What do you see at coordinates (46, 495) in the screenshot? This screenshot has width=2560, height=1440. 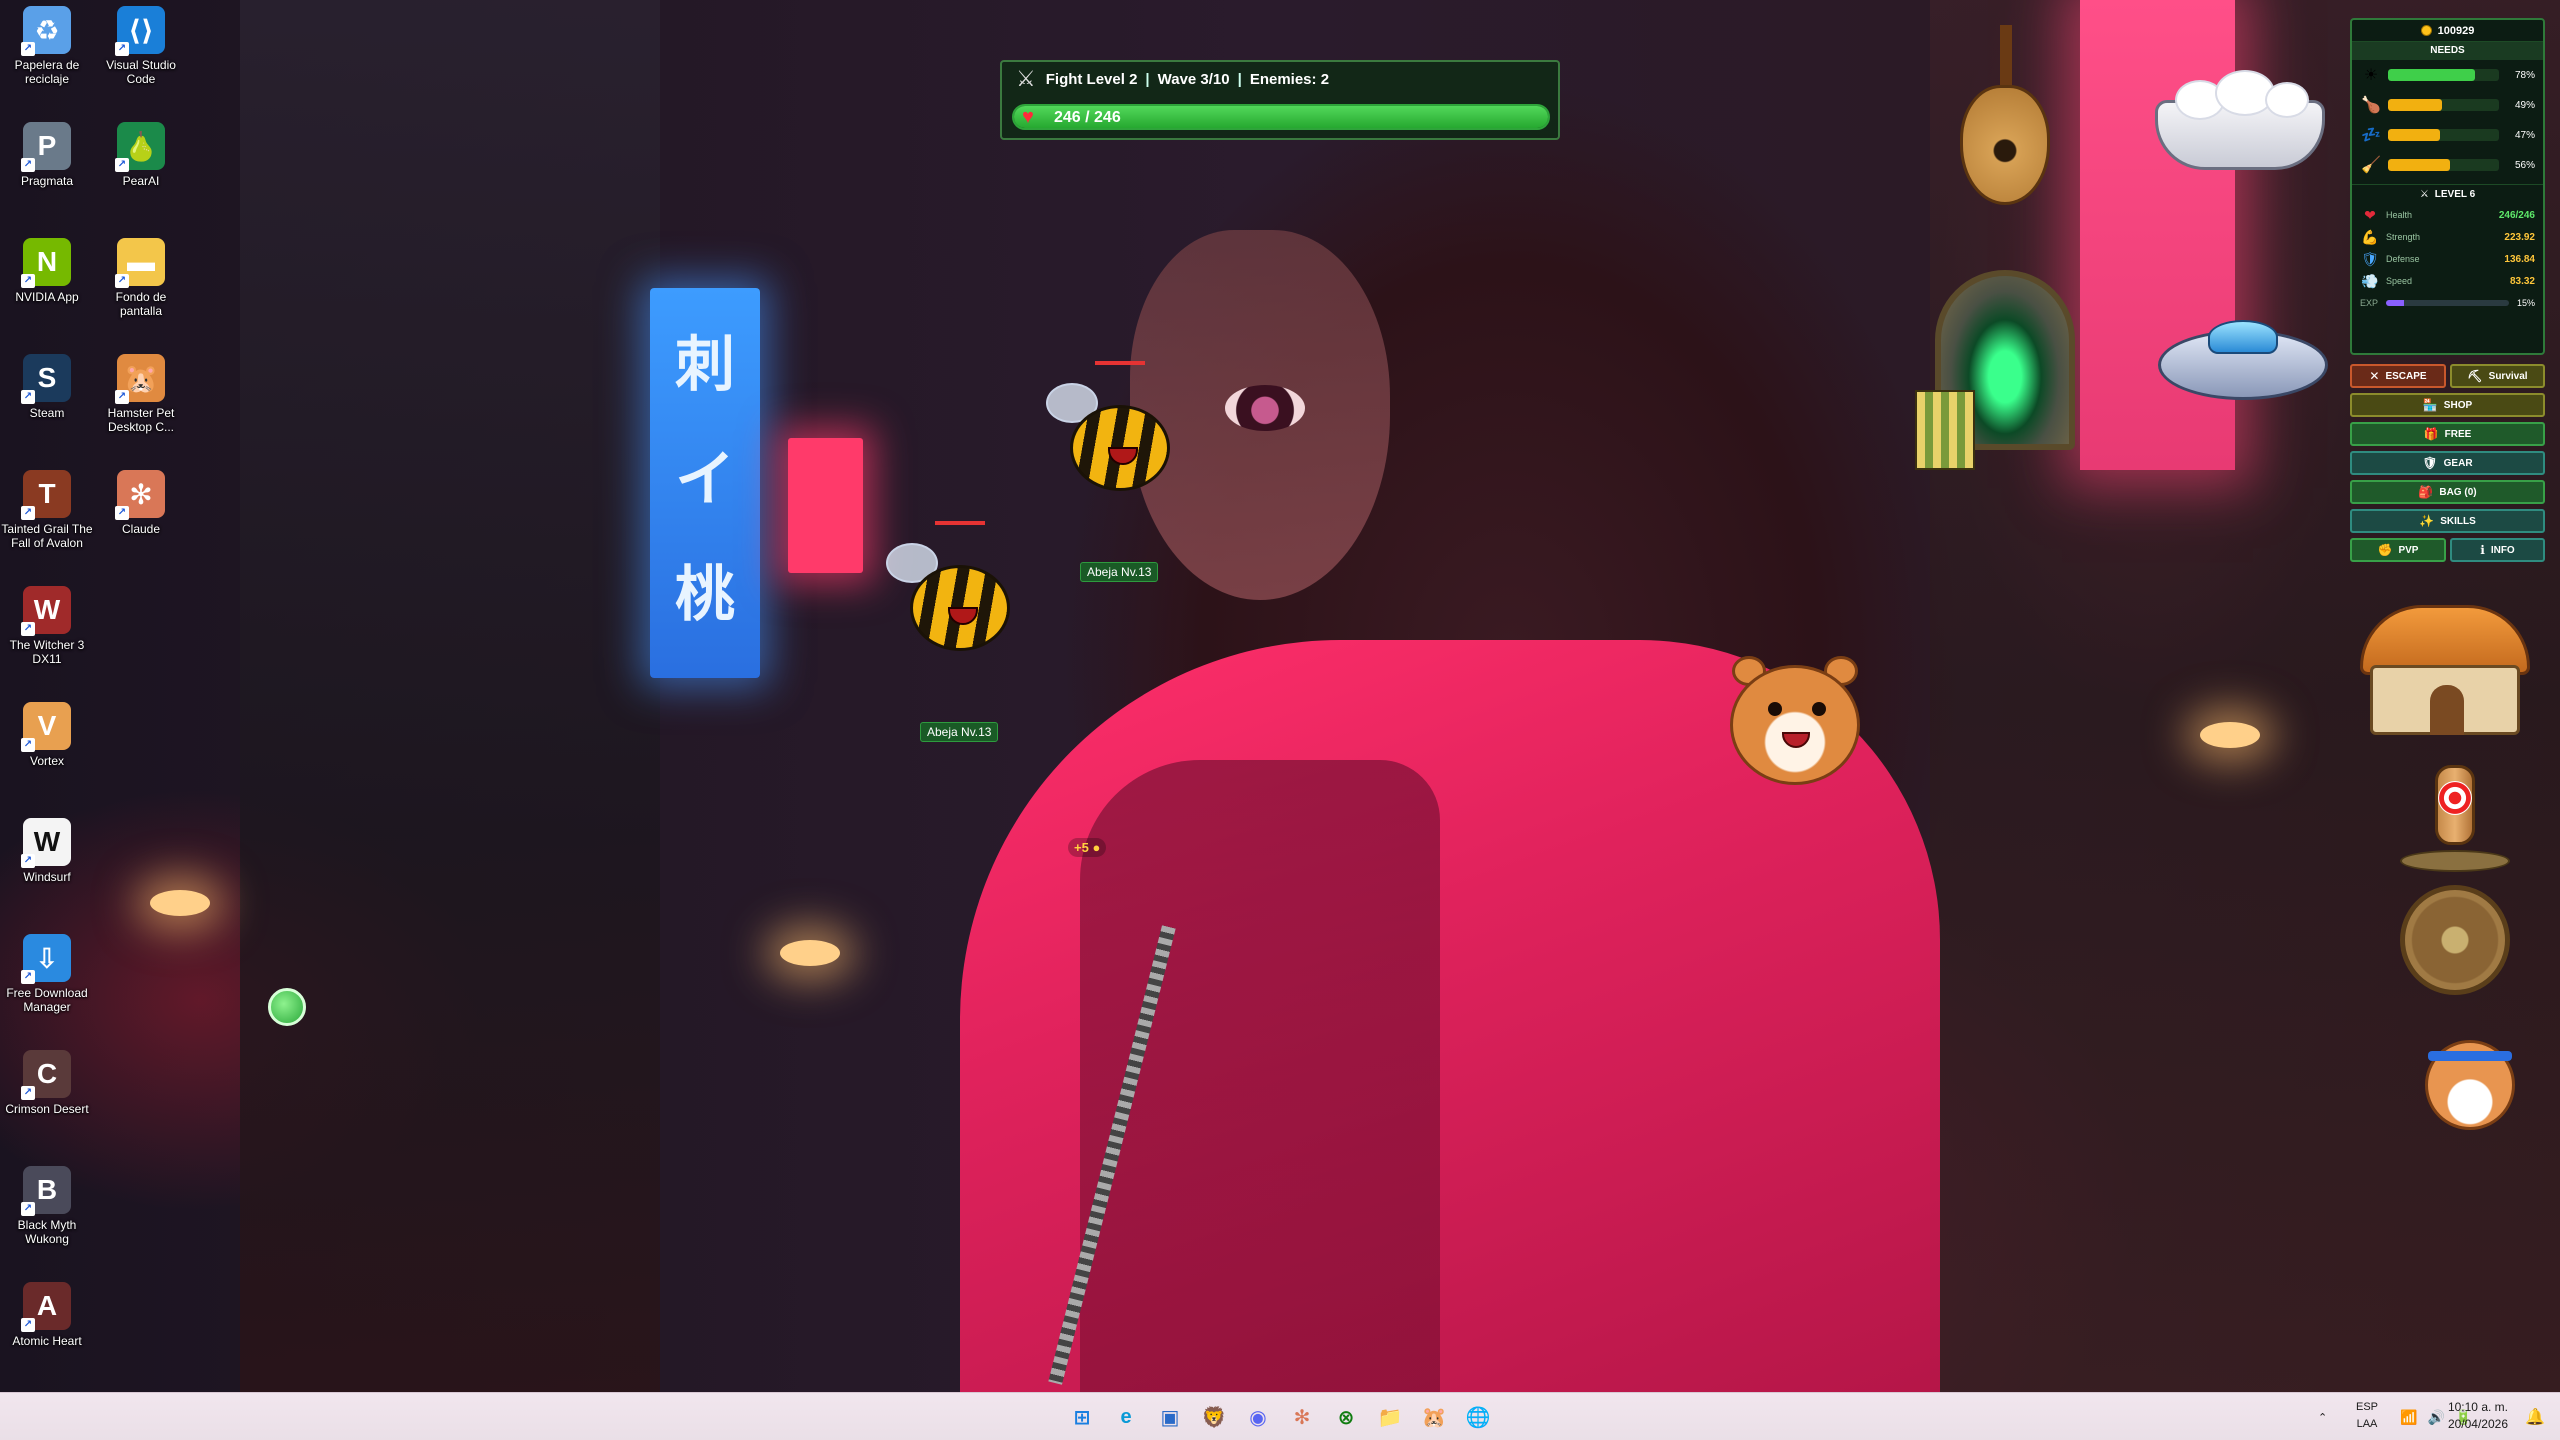 I see `tainted-grail-icon: T ↗` at bounding box center [46, 495].